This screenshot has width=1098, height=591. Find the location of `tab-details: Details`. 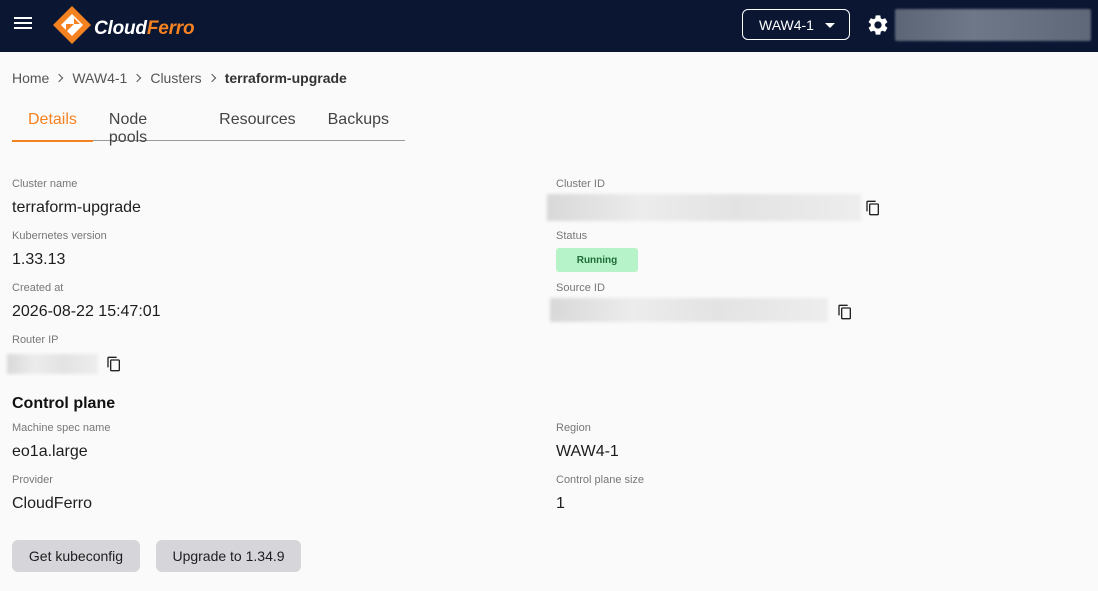

tab-details: Details is located at coordinates (52, 121).